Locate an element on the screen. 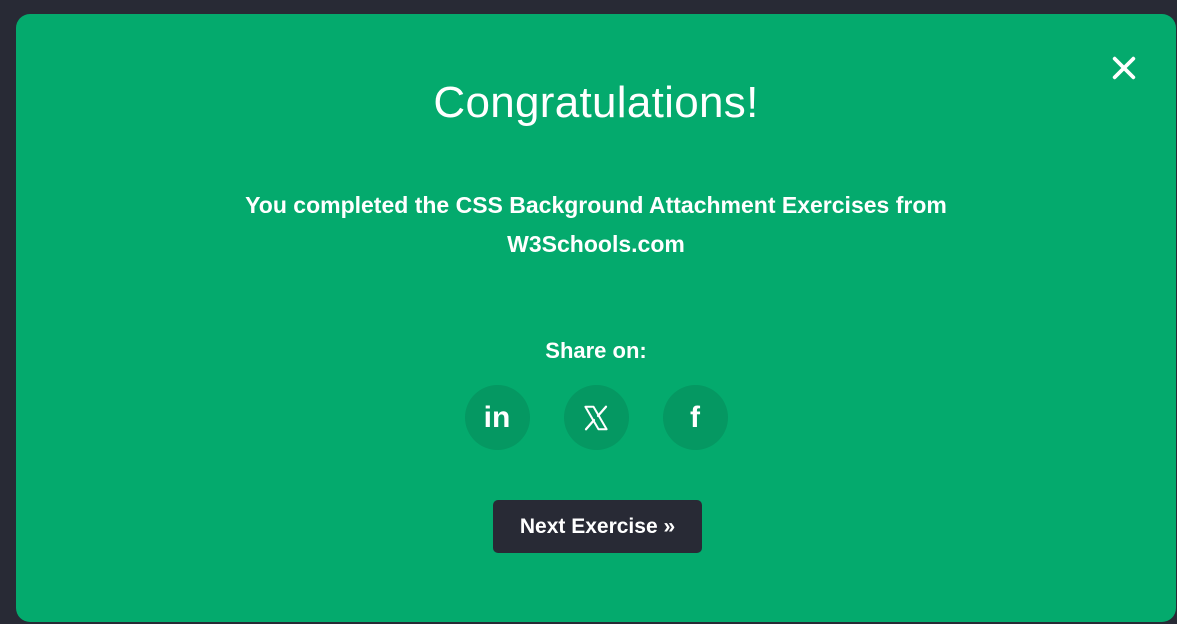 The height and width of the screenshot is (624, 1177). share-buttons: in f is located at coordinates (596, 417).